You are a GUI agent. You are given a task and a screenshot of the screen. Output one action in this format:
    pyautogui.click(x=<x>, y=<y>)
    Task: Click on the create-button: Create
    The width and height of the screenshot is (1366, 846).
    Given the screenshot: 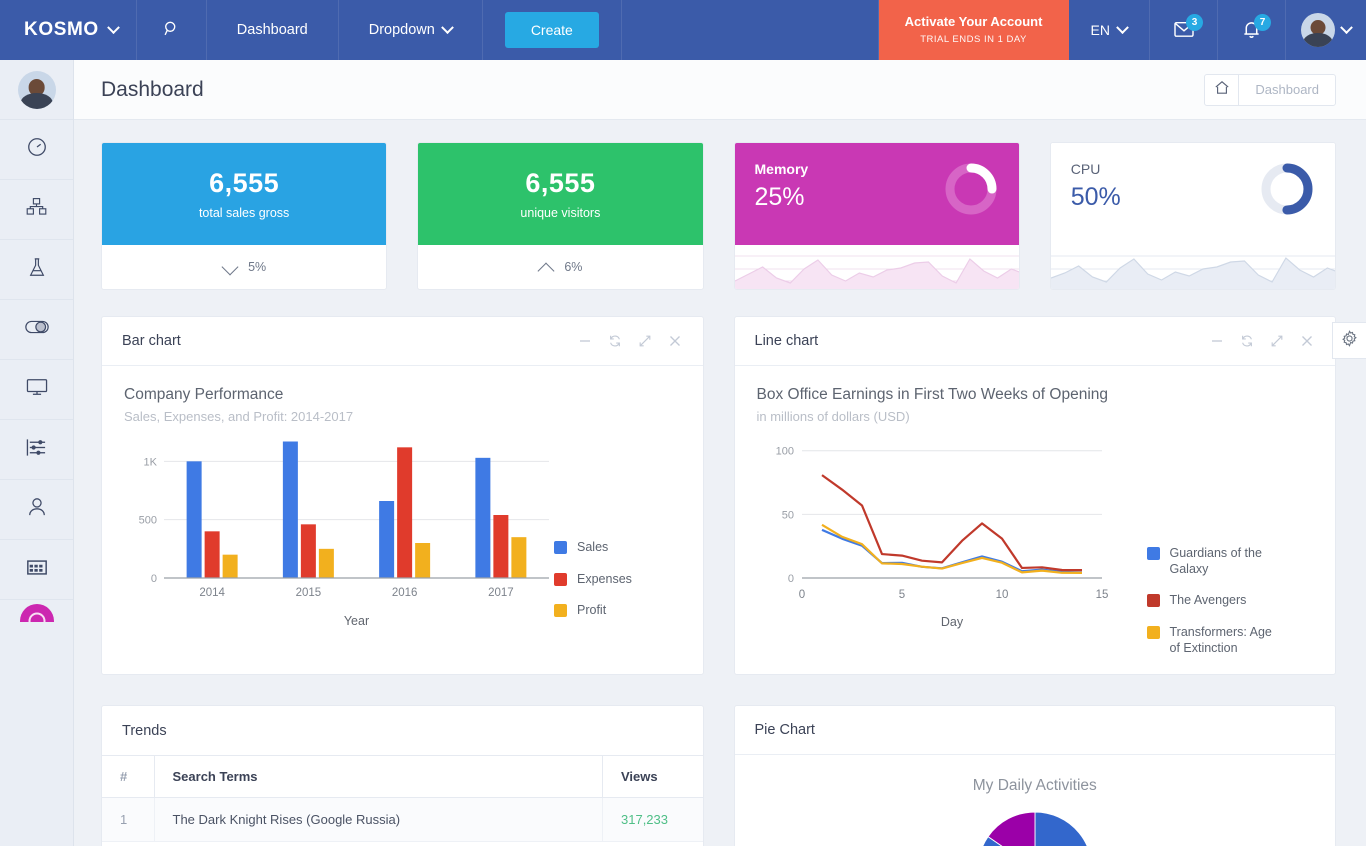 What is the action you would take?
    pyautogui.click(x=551, y=30)
    